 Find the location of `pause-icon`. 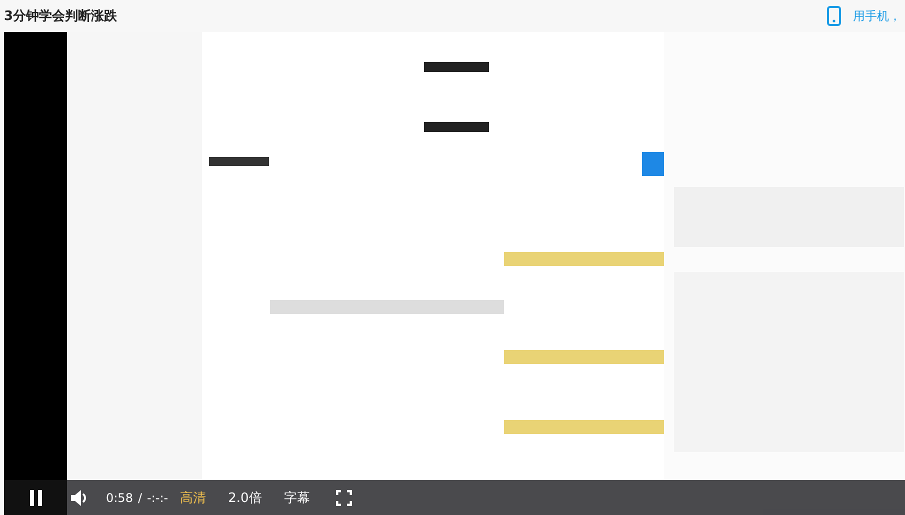

pause-icon is located at coordinates (35, 498).